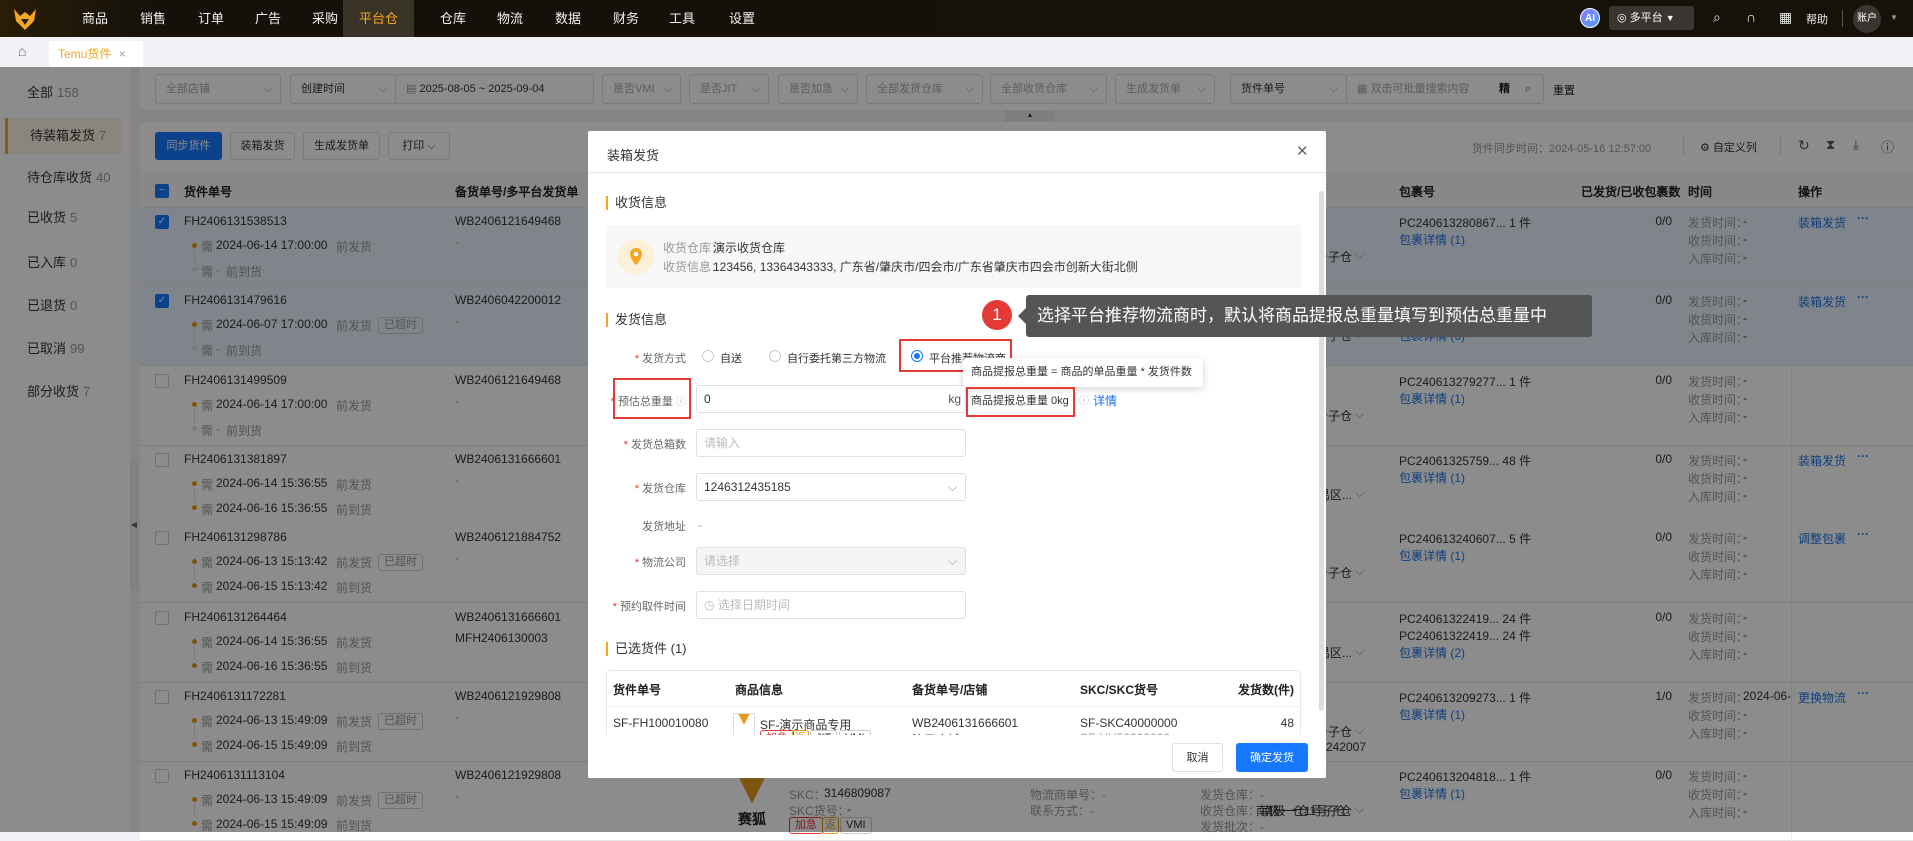  I want to click on clock-icon: ◷, so click(711, 605).